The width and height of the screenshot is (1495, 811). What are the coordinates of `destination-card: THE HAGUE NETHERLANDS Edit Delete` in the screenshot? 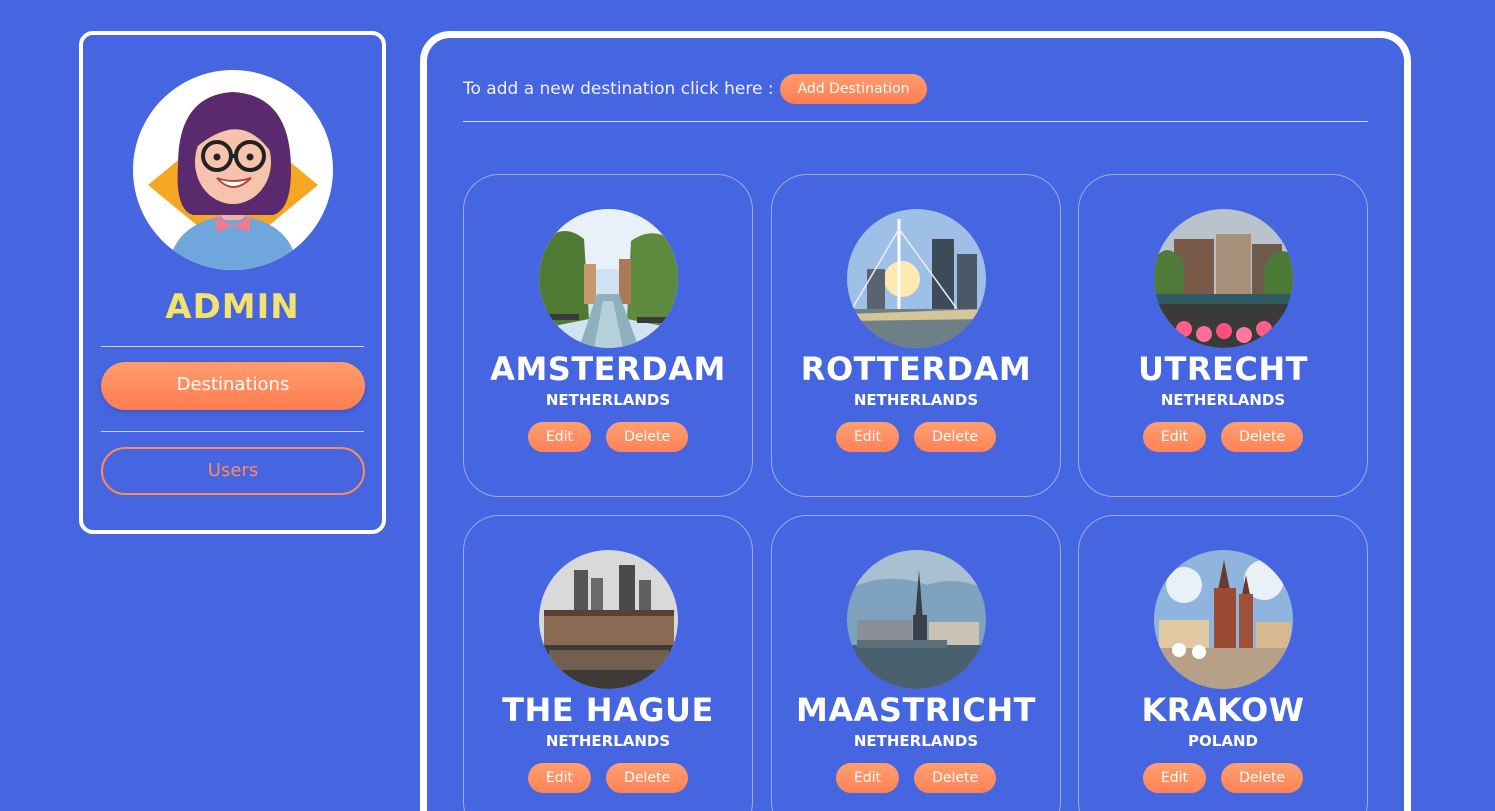 It's located at (608, 663).